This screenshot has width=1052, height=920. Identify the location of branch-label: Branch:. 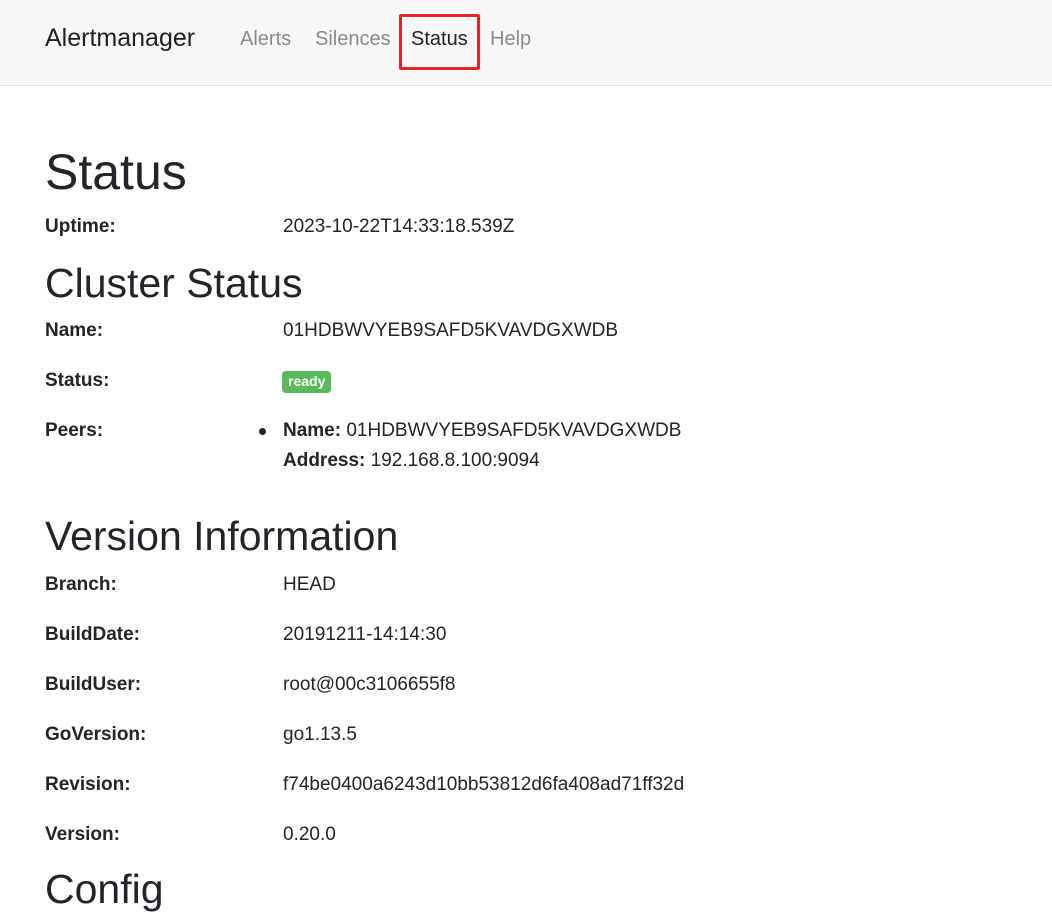
(81, 584).